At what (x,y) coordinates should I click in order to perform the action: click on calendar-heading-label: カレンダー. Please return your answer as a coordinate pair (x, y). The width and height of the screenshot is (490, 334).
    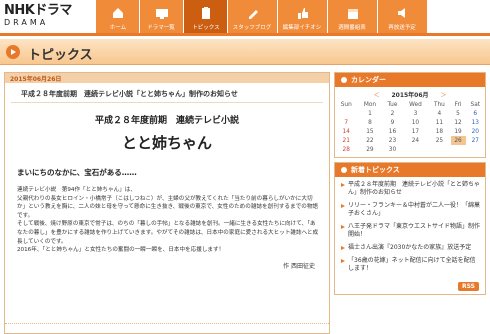
    Looking at the image, I should click on (368, 80).